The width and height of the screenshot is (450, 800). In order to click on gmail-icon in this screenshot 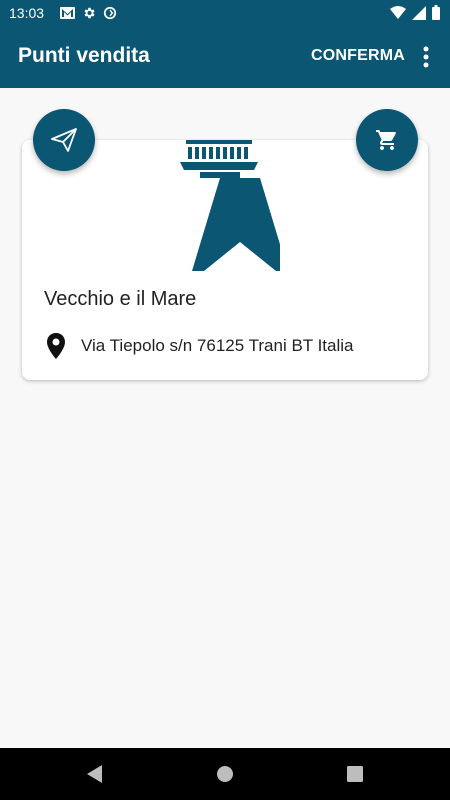, I will do `click(67, 13)`.